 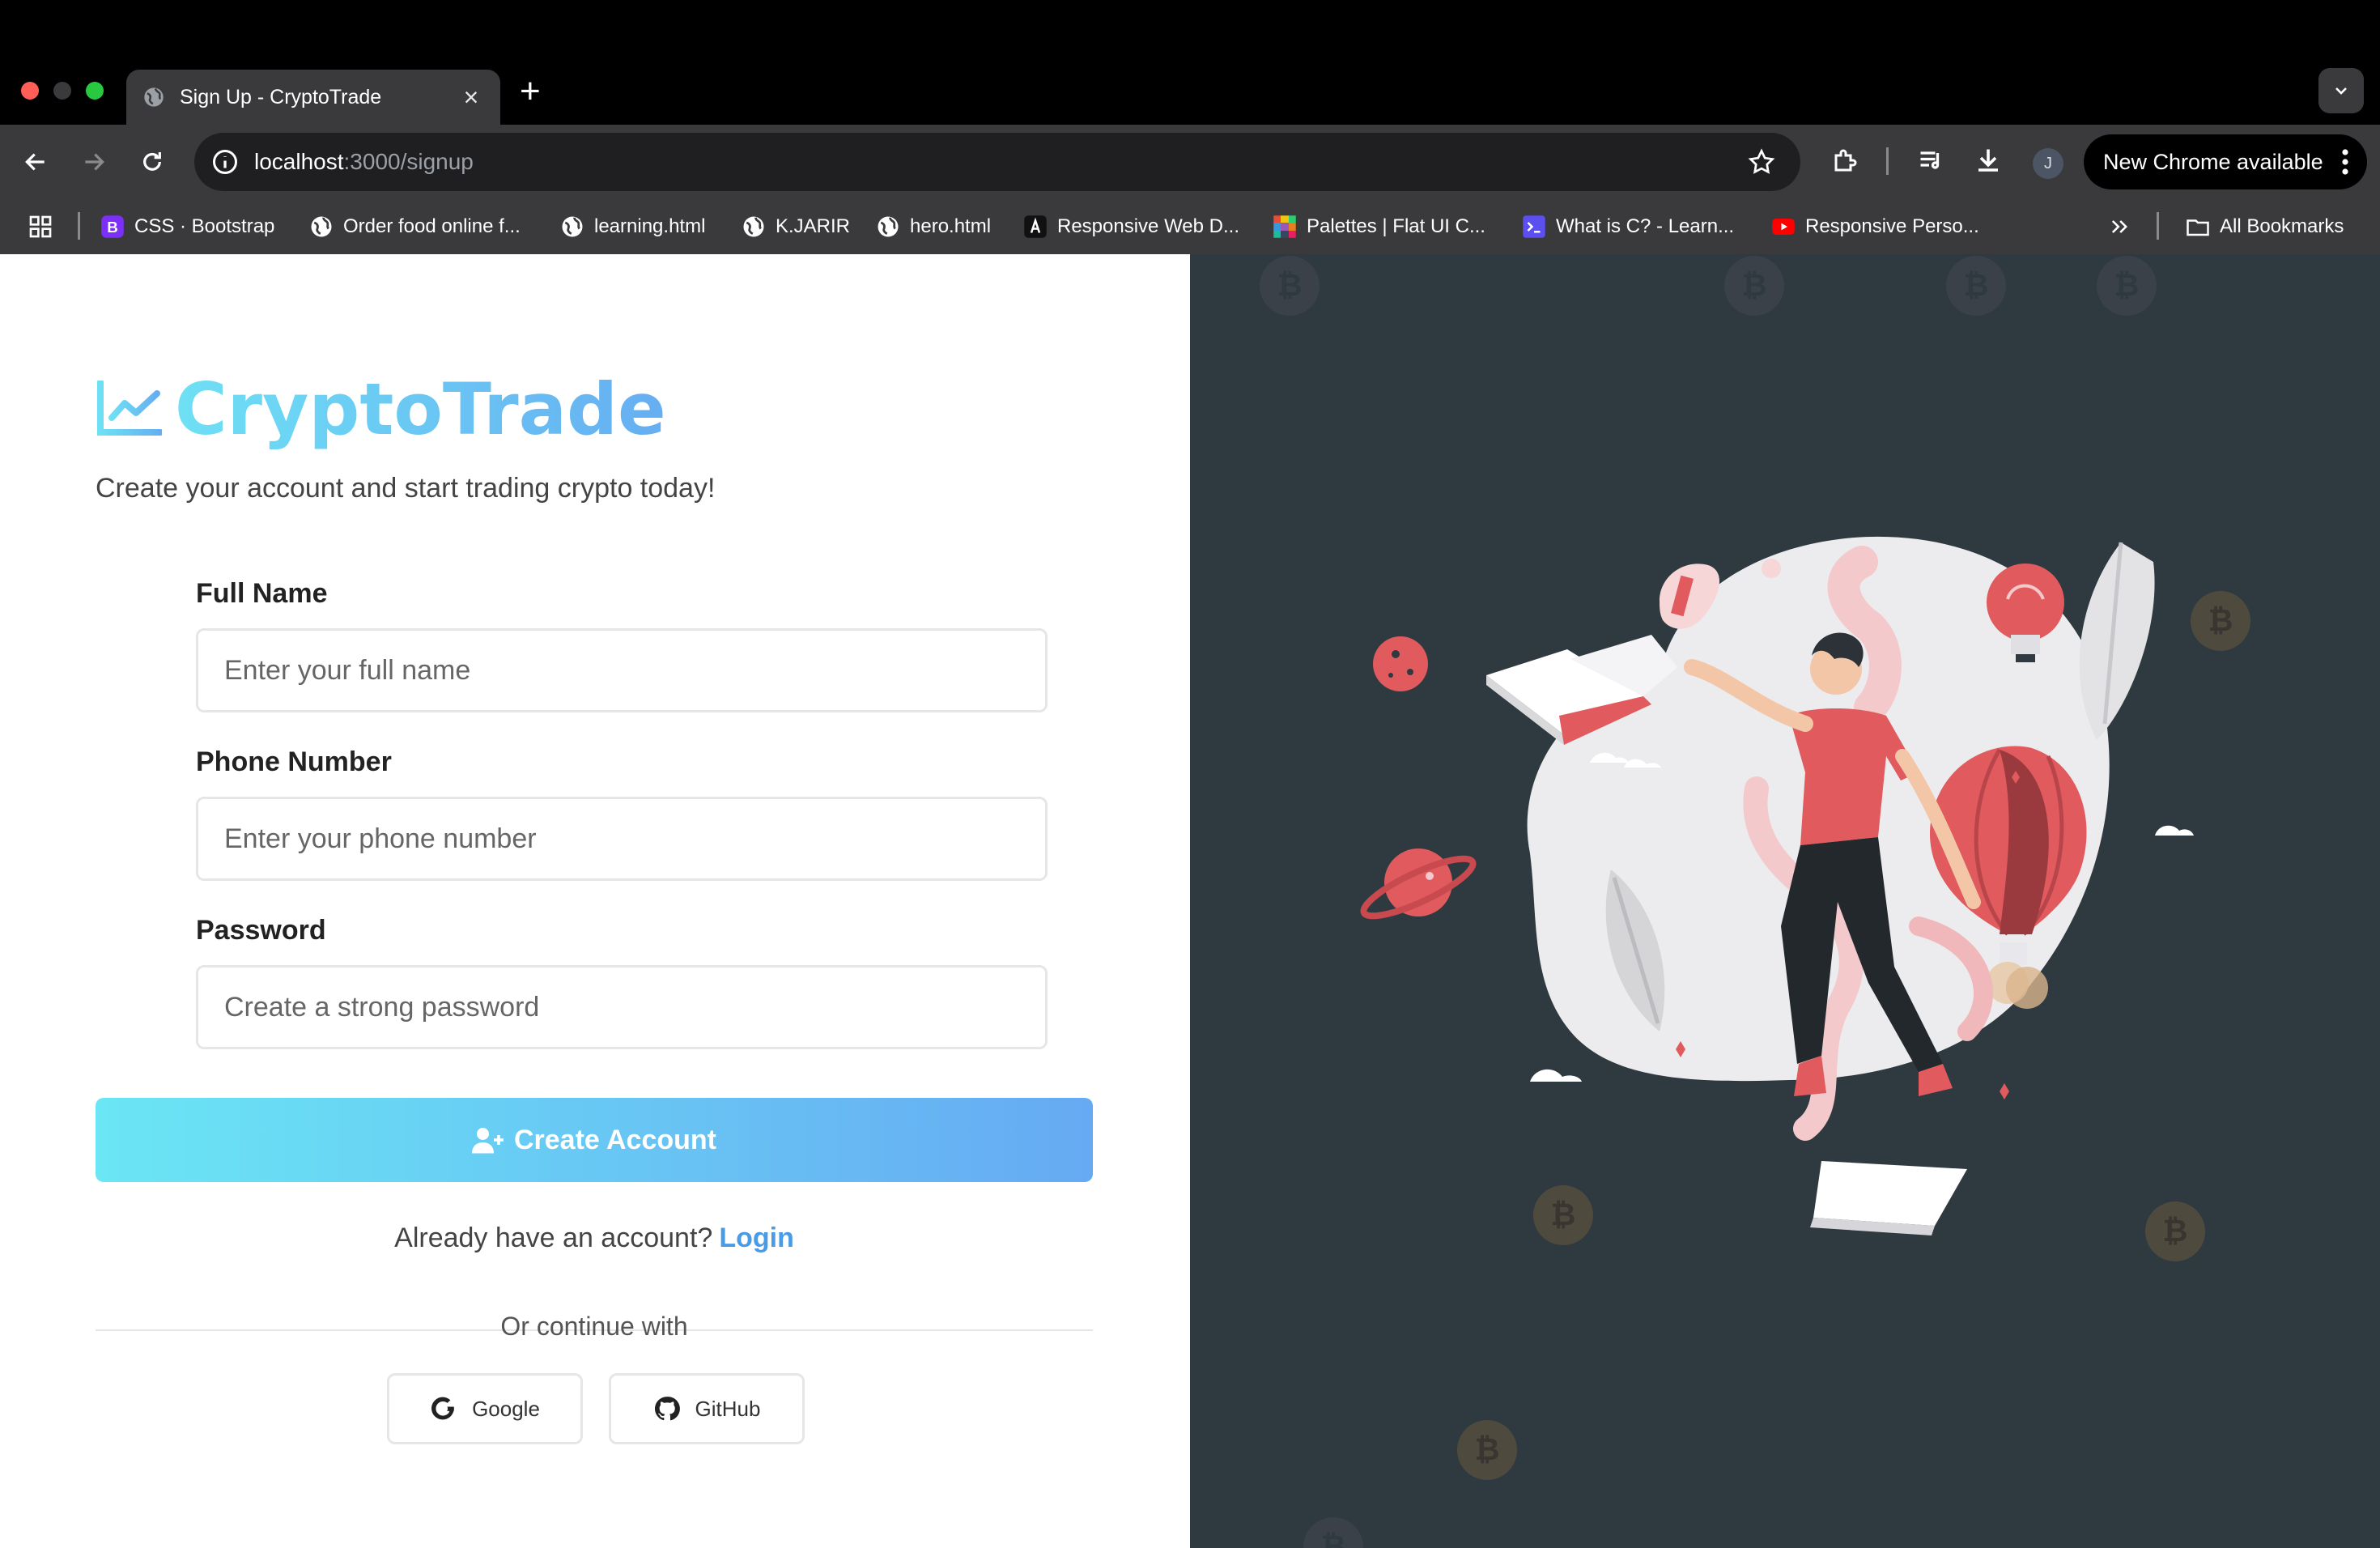 What do you see at coordinates (814, 226) in the screenshot?
I see `bookmark-label: K.JARIR` at bounding box center [814, 226].